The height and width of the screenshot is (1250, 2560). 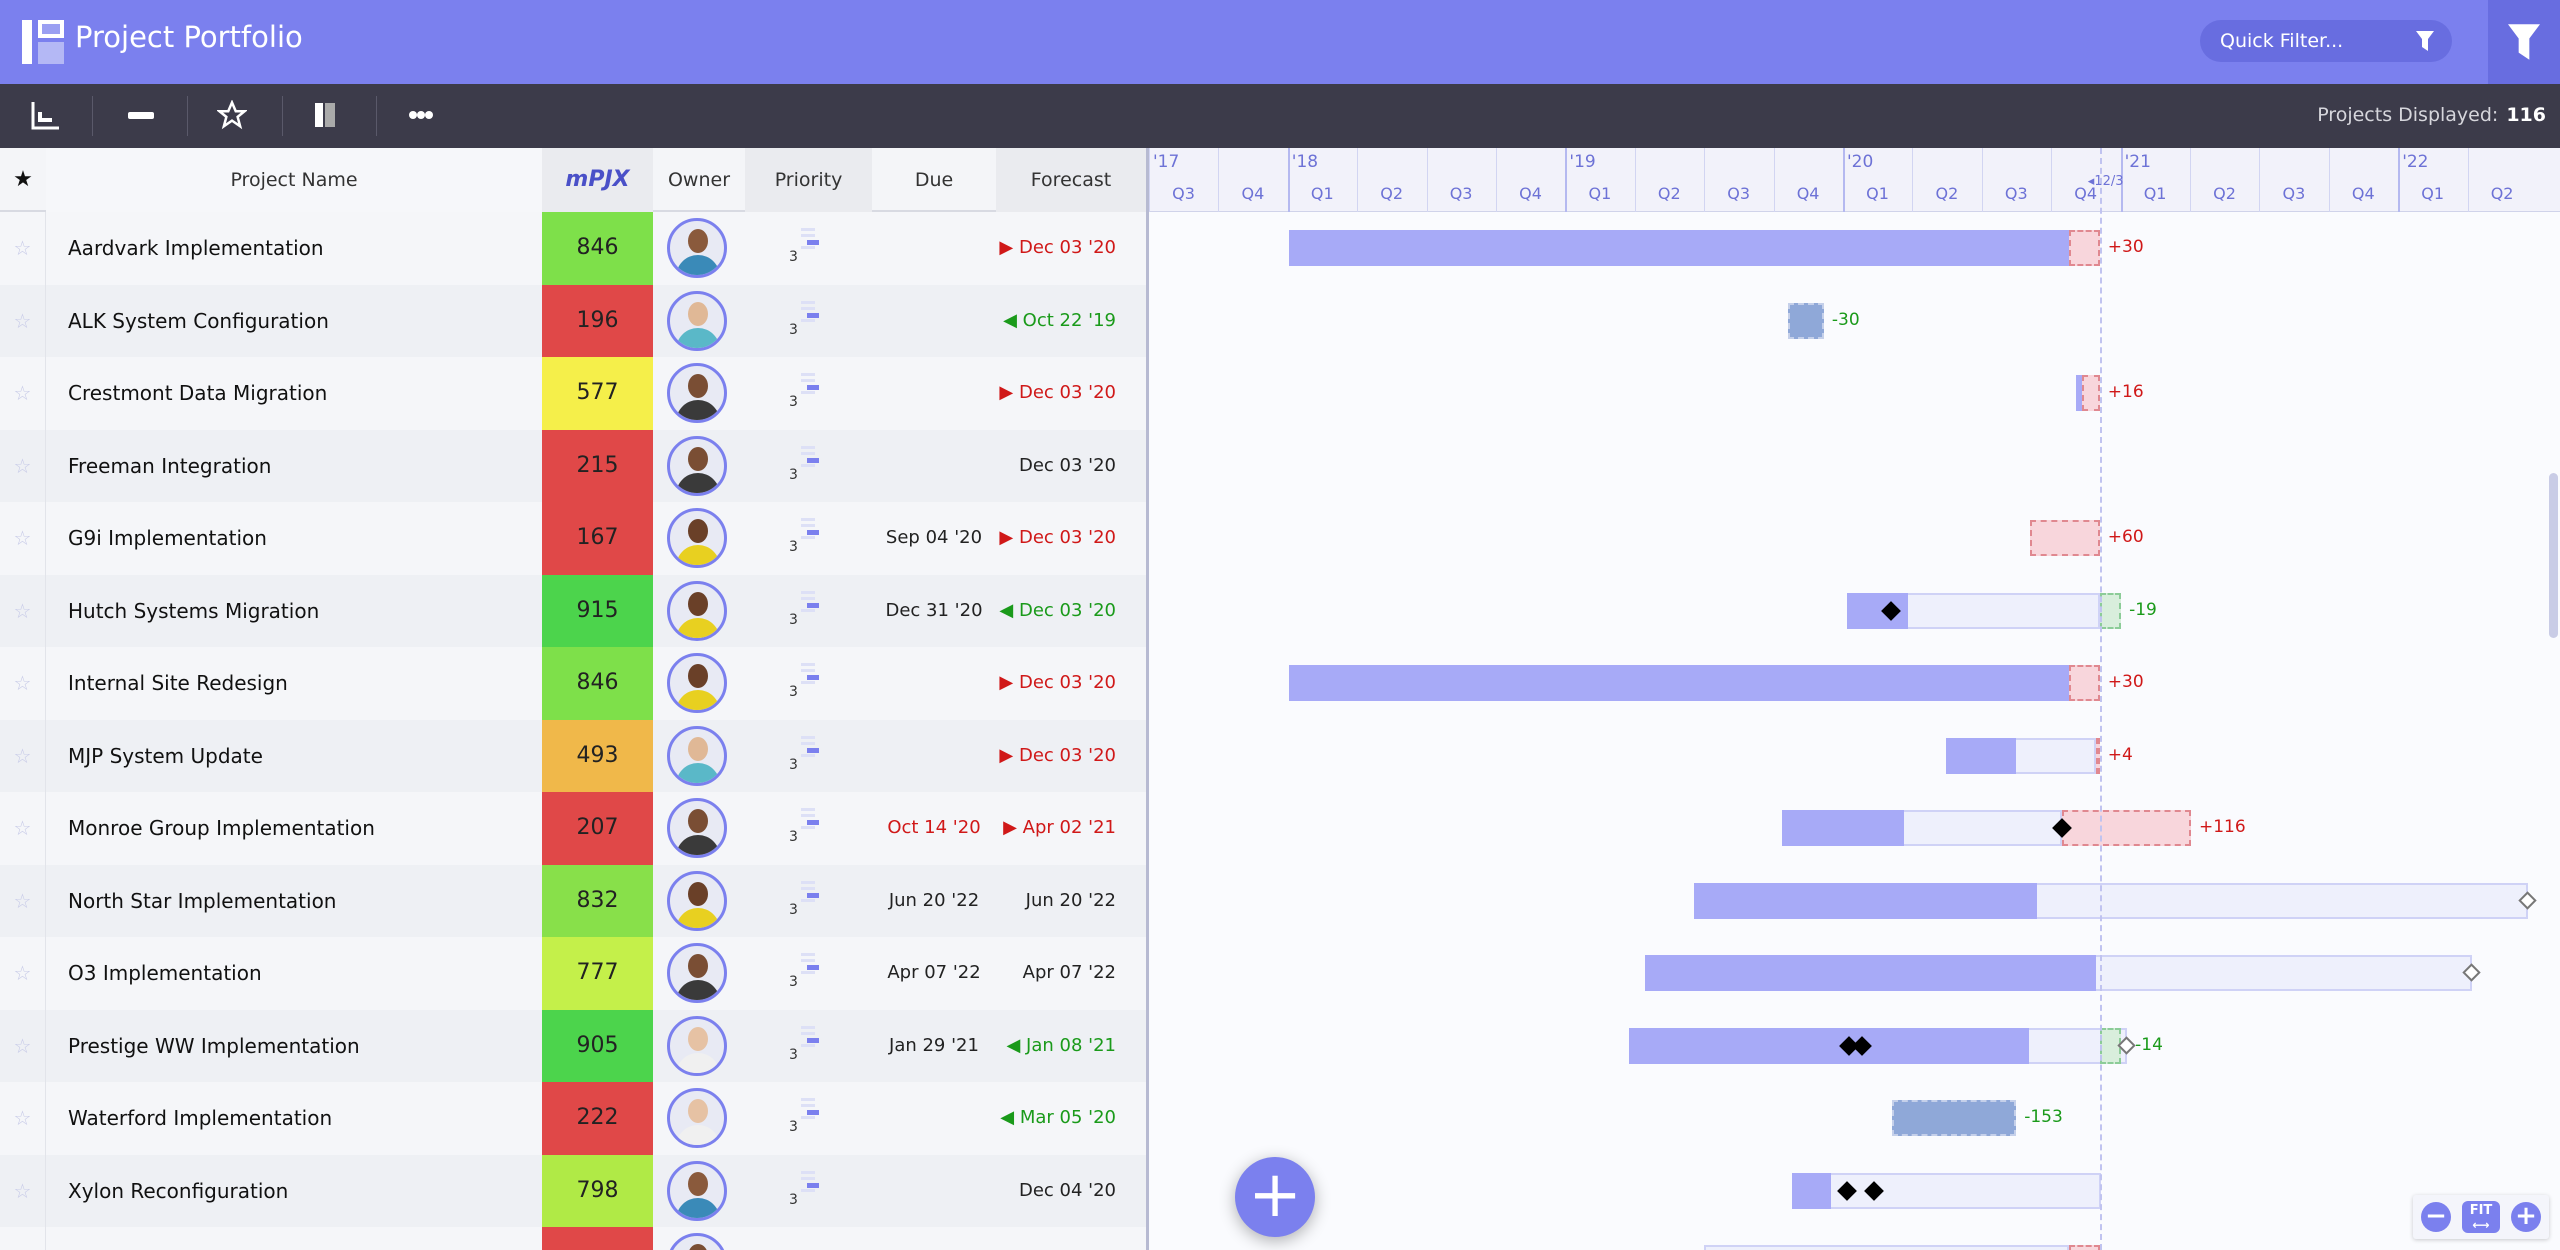 What do you see at coordinates (232, 115) in the screenshot?
I see `favorite-star-icon` at bounding box center [232, 115].